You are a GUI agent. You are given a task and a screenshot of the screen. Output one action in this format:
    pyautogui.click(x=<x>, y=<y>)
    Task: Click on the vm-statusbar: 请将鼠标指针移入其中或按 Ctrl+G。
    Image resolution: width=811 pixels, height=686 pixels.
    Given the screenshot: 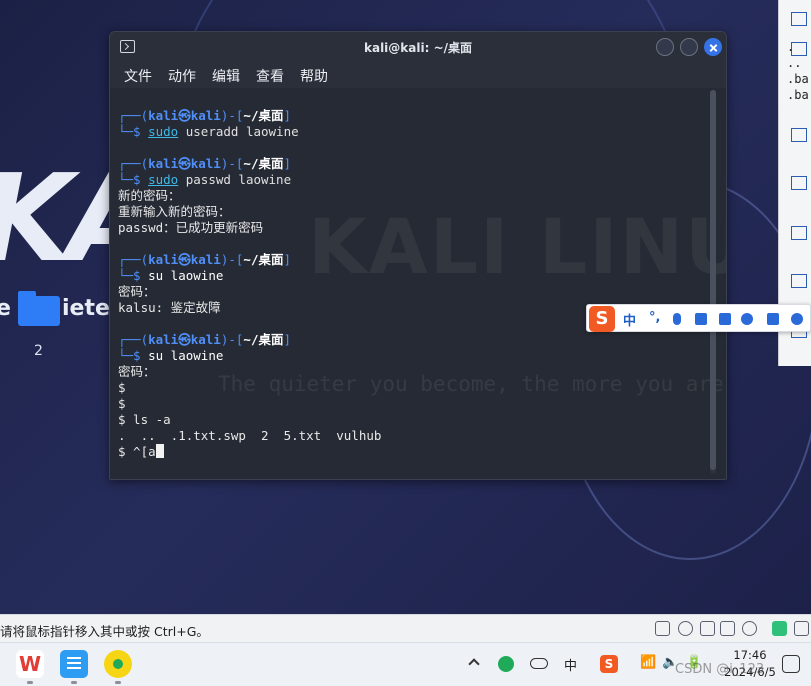 What is the action you would take?
    pyautogui.click(x=405, y=628)
    